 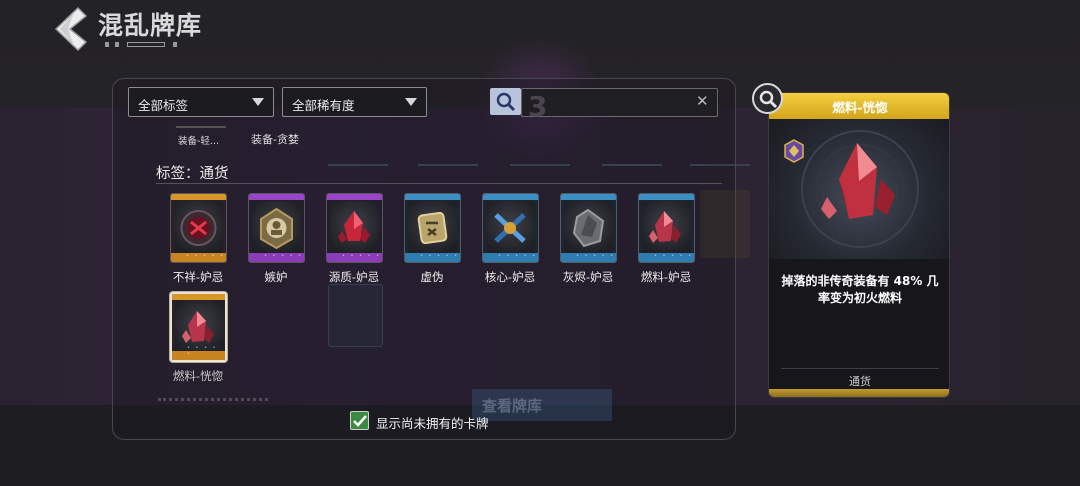 What do you see at coordinates (198, 277) in the screenshot?
I see `card-label: 不祥-妒忌` at bounding box center [198, 277].